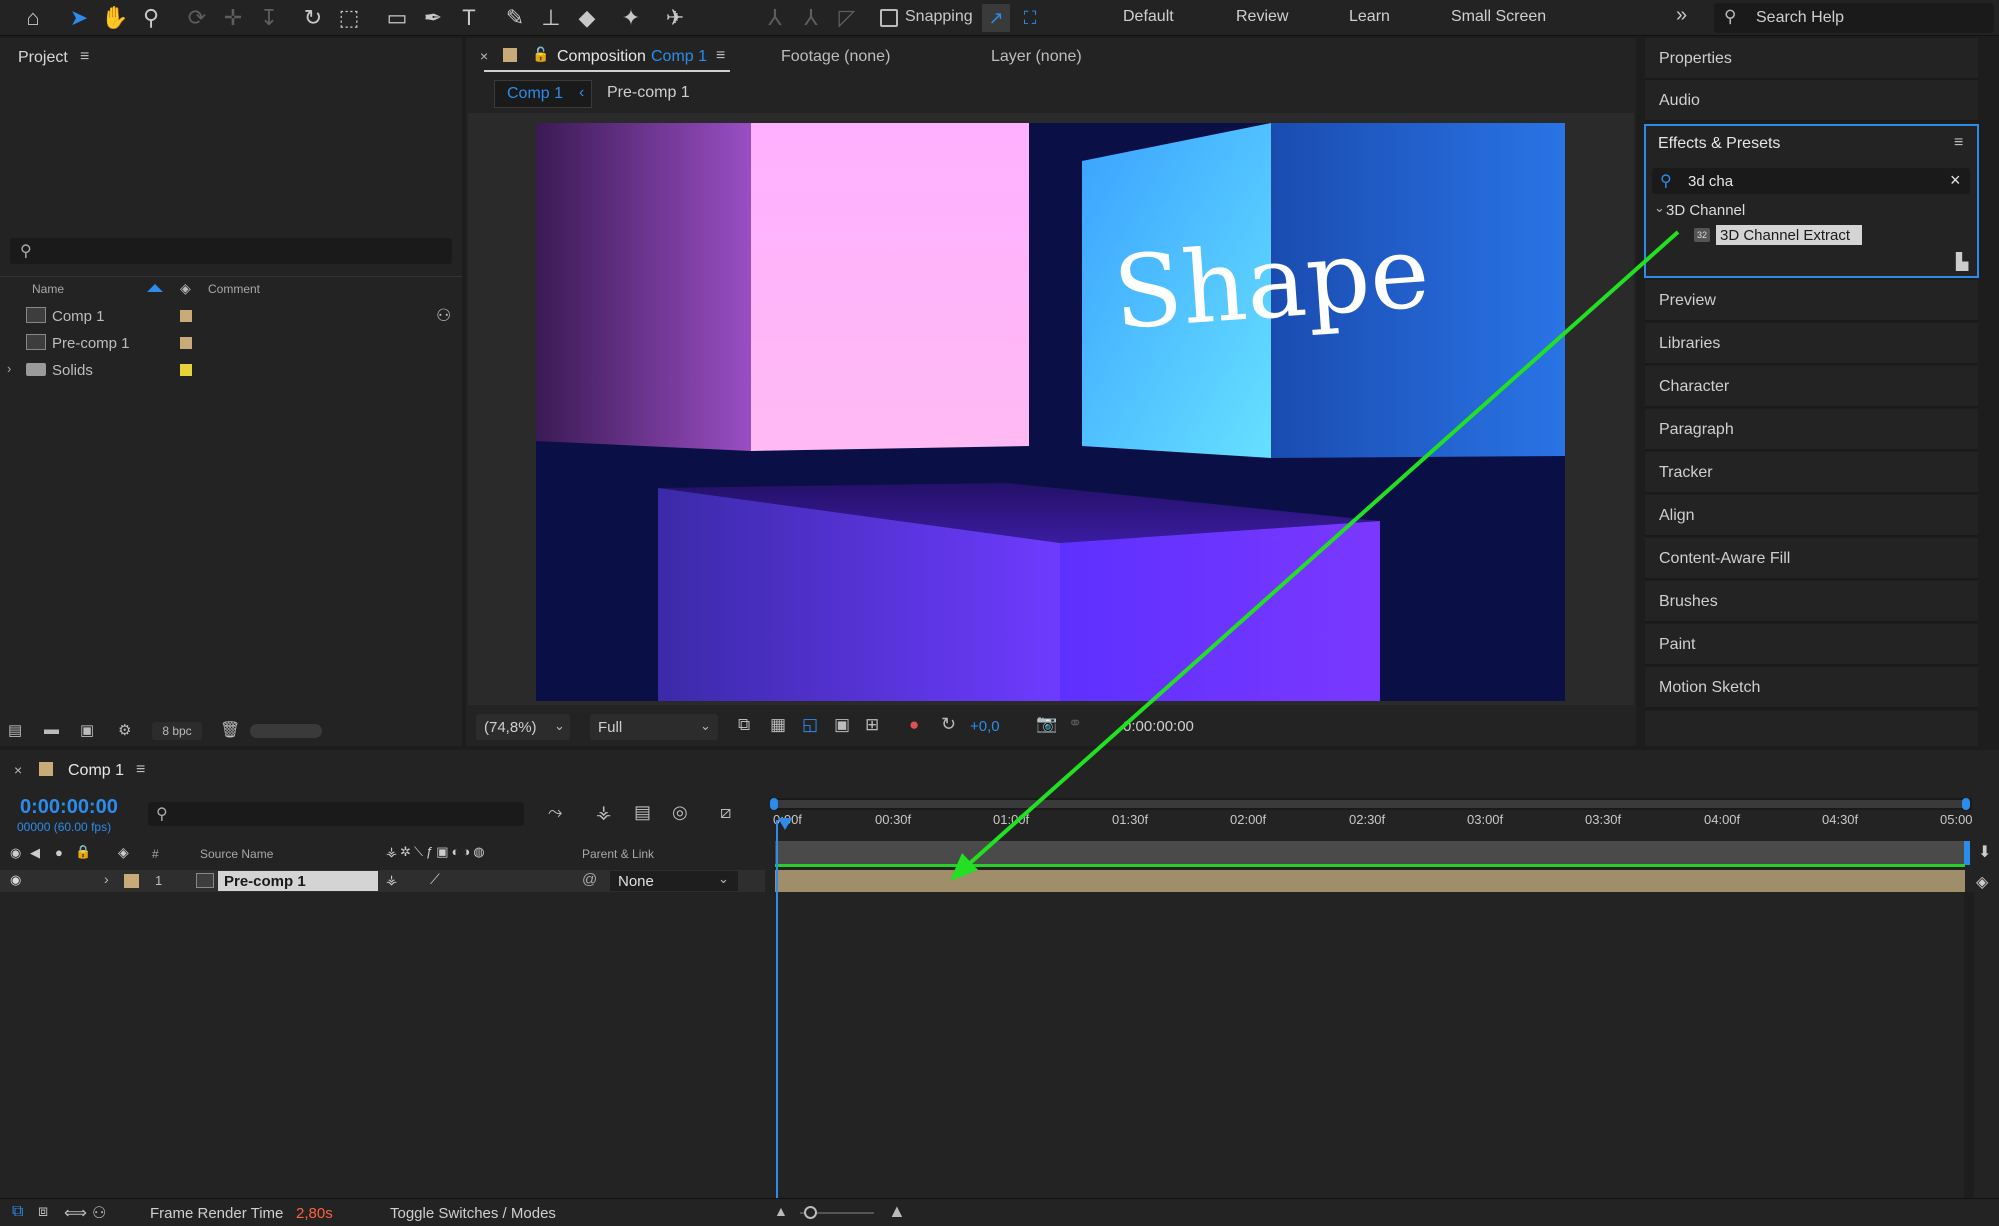 This screenshot has height=1226, width=1999. What do you see at coordinates (220, 316) in the screenshot?
I see `project-item: Comp 1` at bounding box center [220, 316].